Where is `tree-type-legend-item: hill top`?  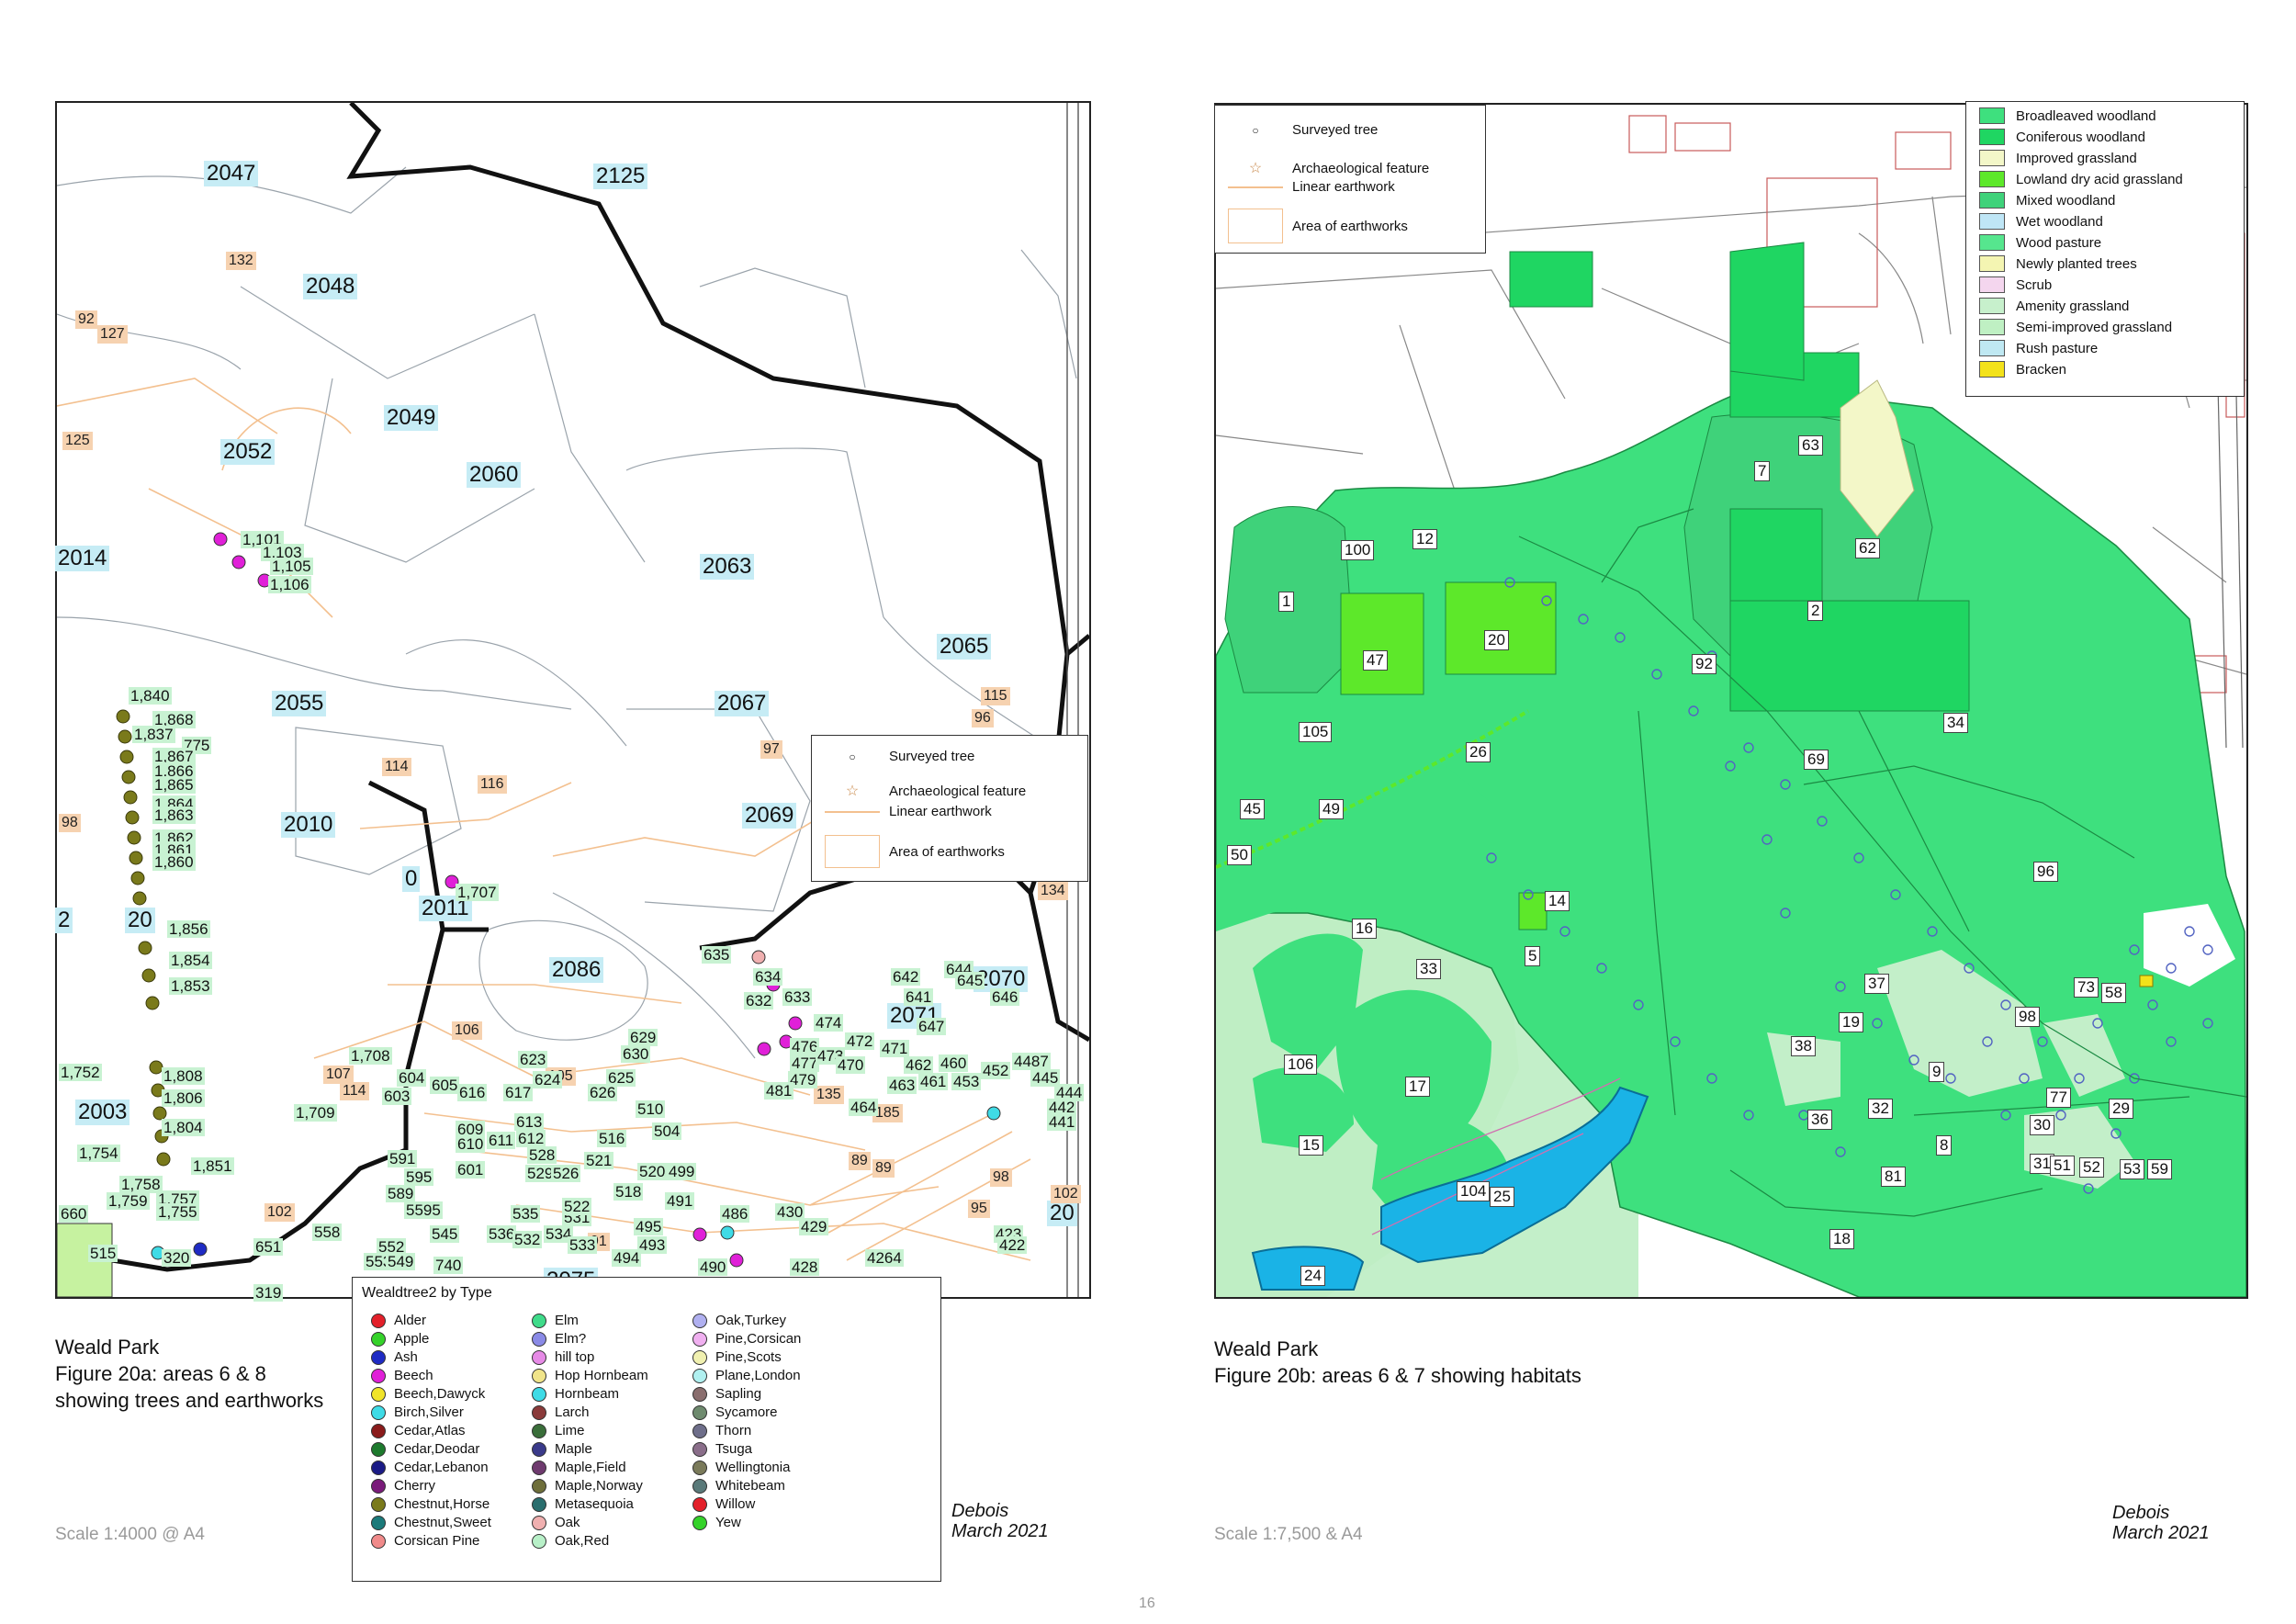
tree-type-legend-item: hill top is located at coordinates (563, 1357).